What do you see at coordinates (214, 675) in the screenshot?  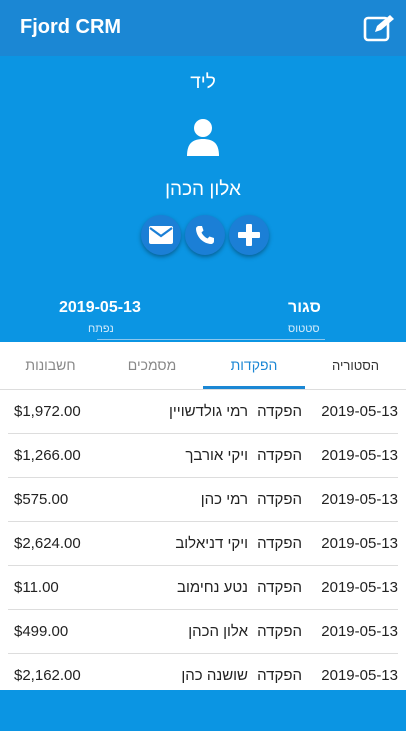 I see `person-name: שושנה כהן` at bounding box center [214, 675].